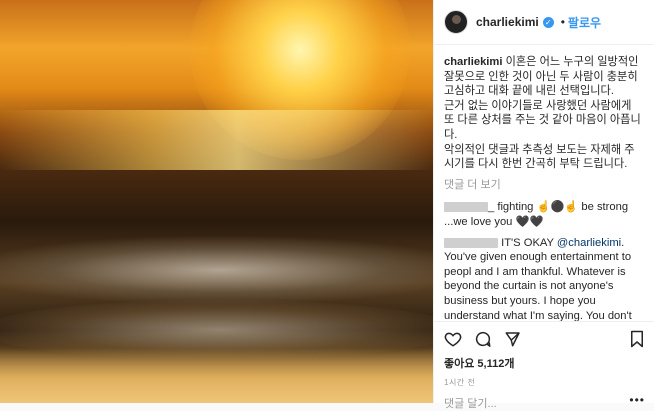 The width and height of the screenshot is (654, 411). I want to click on post-header: charliekimi ✓ • 팔로우, so click(544, 22).